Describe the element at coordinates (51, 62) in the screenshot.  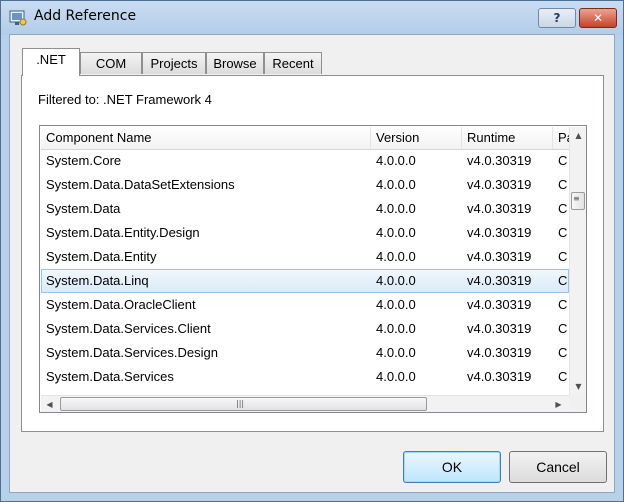
I see `tab-dotnet: .NET` at that location.